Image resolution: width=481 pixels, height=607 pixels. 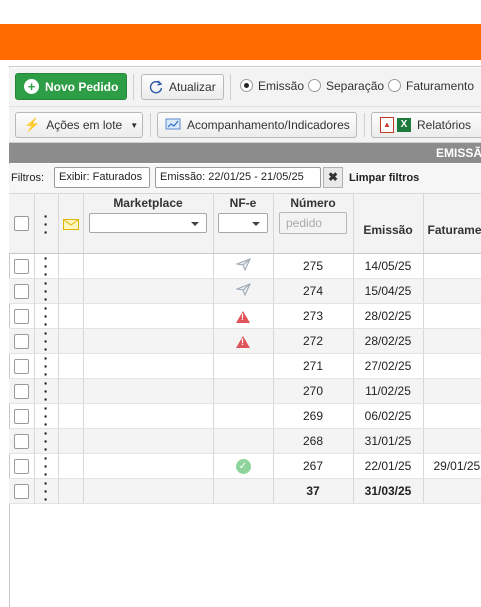 I want to click on table-row: ··· 26831/01/25, so click(x=245, y=441).